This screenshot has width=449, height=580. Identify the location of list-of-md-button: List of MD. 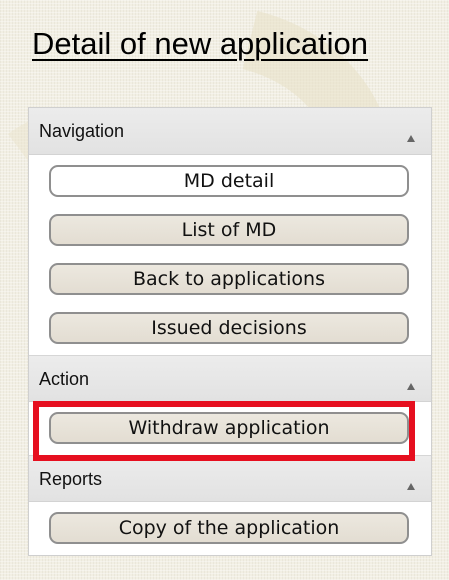
(229, 230).